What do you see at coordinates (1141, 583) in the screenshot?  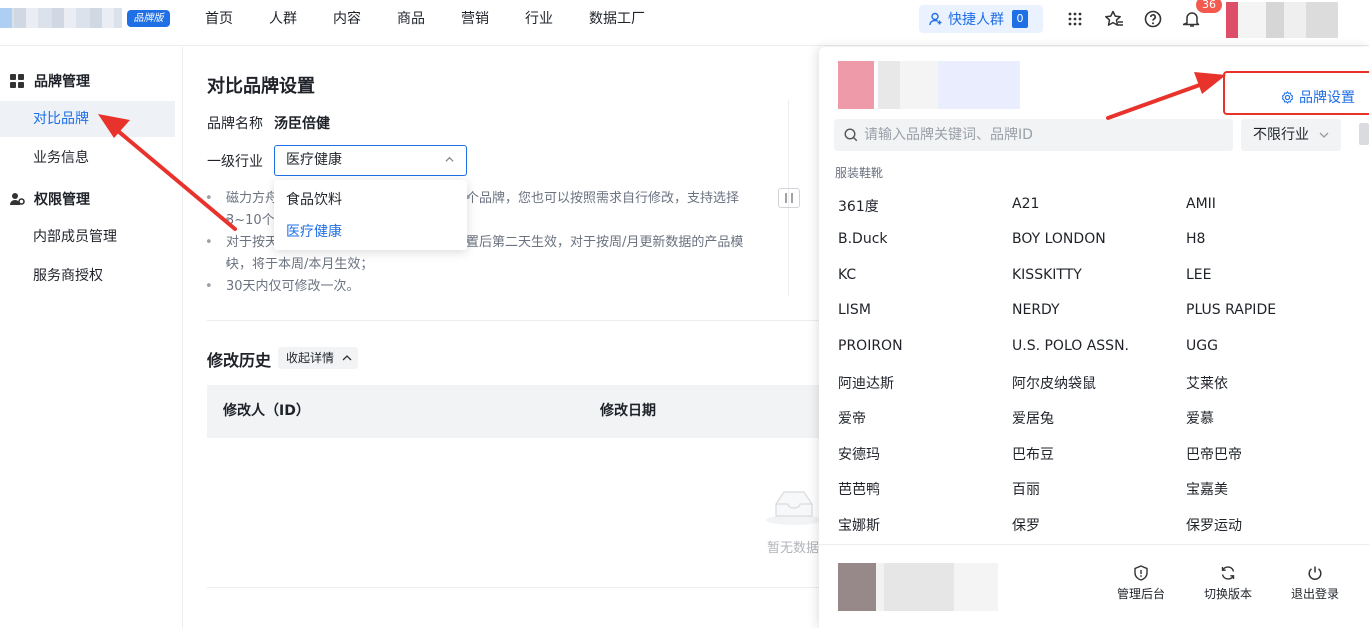 I see `admin-console-button: 管理后台` at bounding box center [1141, 583].